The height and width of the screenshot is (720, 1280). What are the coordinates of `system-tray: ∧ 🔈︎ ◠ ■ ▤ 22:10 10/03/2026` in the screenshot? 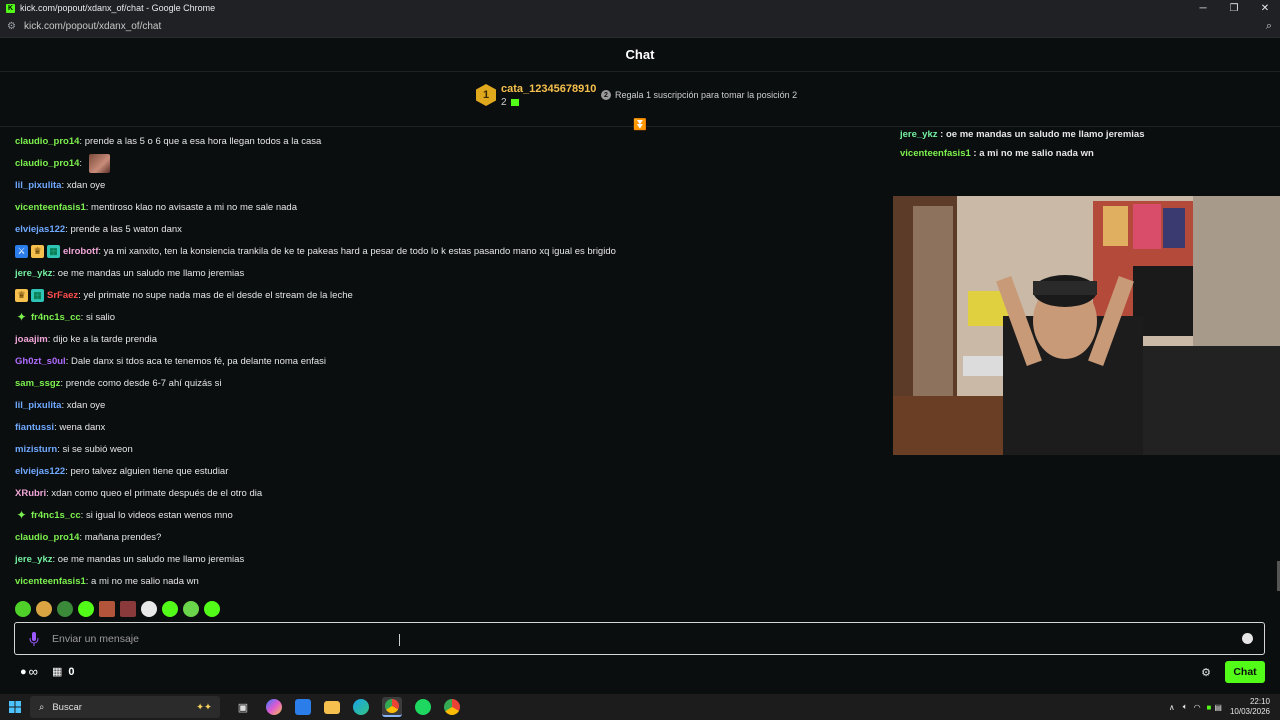 It's located at (1219, 707).